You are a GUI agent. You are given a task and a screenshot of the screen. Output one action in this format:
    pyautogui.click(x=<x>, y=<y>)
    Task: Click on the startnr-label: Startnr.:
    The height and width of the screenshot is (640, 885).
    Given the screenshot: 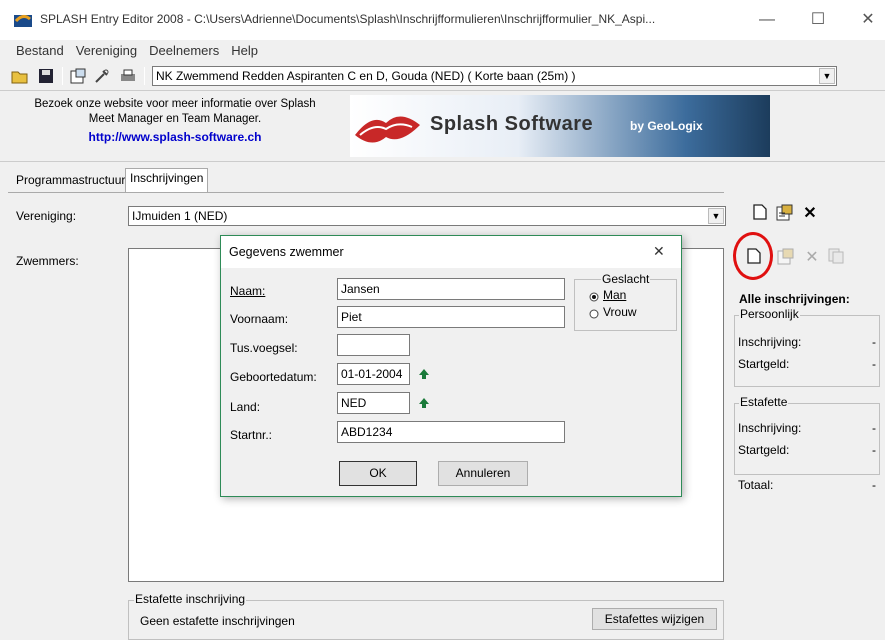 What is the action you would take?
    pyautogui.click(x=251, y=435)
    